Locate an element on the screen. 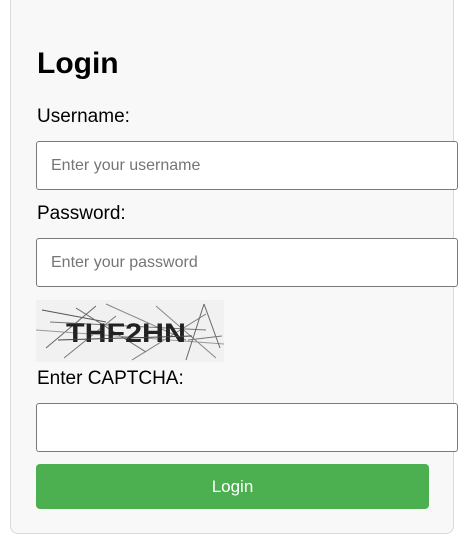  captcha-label: Enter CAPTCHA: is located at coordinates (110, 378).